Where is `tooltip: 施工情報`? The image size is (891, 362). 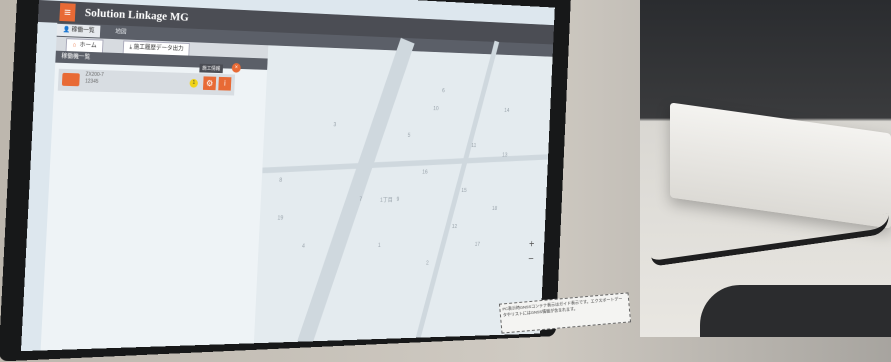
tooltip: 施工情報 is located at coordinates (211, 68).